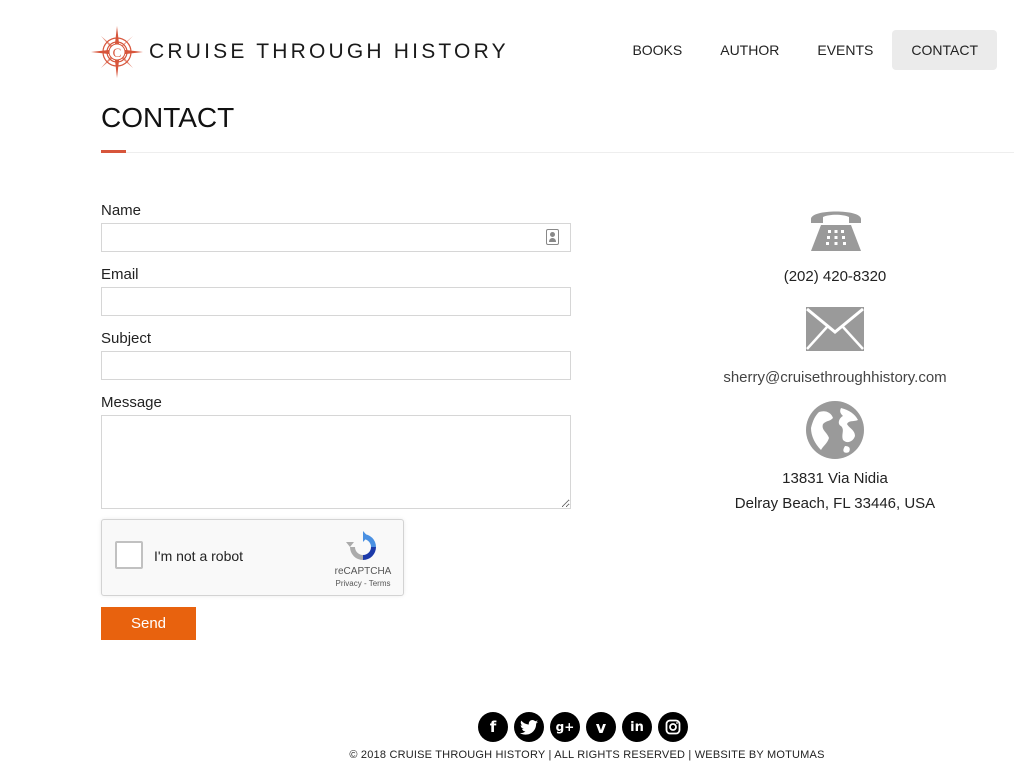 The image size is (1014, 783). Describe the element at coordinates (845, 50) in the screenshot. I see `nav-item-events: EVENTS` at that location.